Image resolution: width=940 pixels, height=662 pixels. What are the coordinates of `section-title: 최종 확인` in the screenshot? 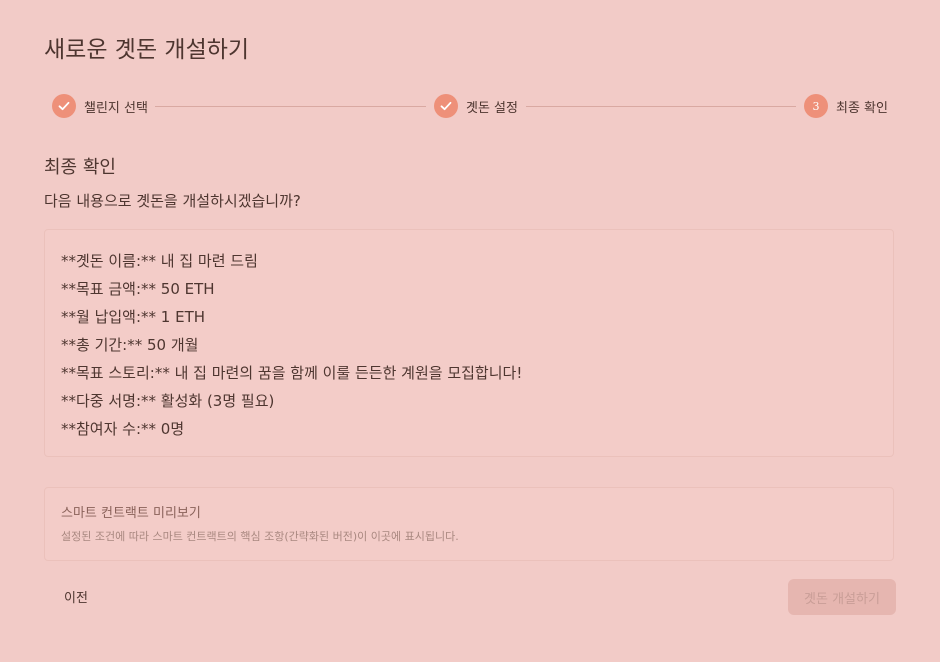 It's located at (80, 167).